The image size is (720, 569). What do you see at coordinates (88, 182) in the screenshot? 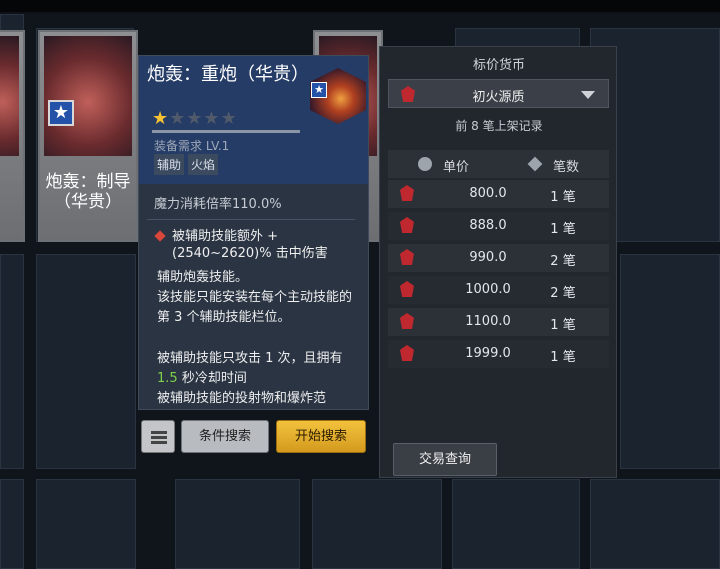
I see `item-card-label-line1: 炮轰：制导` at bounding box center [88, 182].